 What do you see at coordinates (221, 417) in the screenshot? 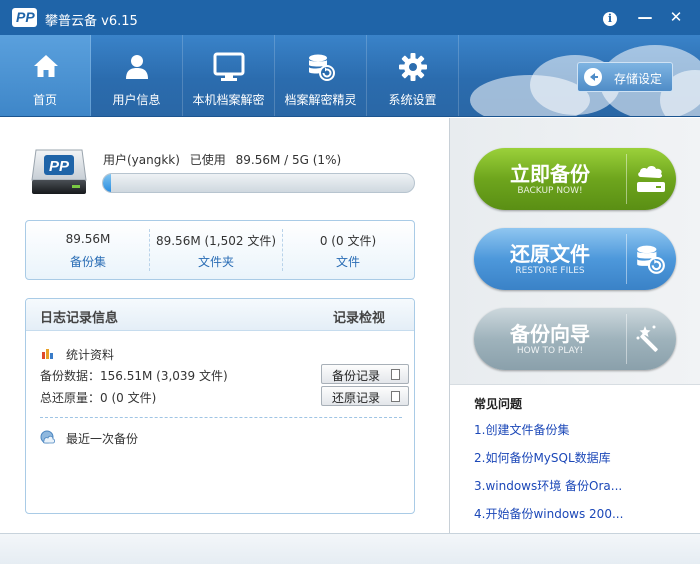
I see `log-divider` at bounding box center [221, 417].